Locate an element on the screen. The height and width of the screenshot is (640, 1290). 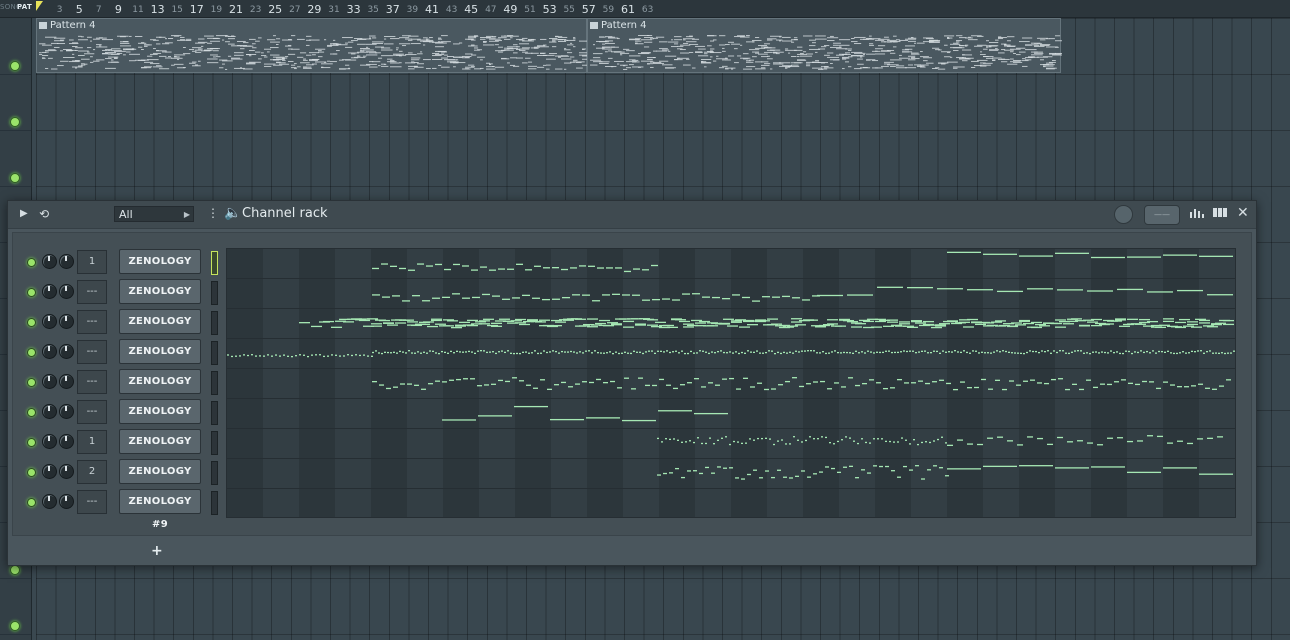
channel-row: --- ZENOLOGY #2 is located at coordinates (127, 299).